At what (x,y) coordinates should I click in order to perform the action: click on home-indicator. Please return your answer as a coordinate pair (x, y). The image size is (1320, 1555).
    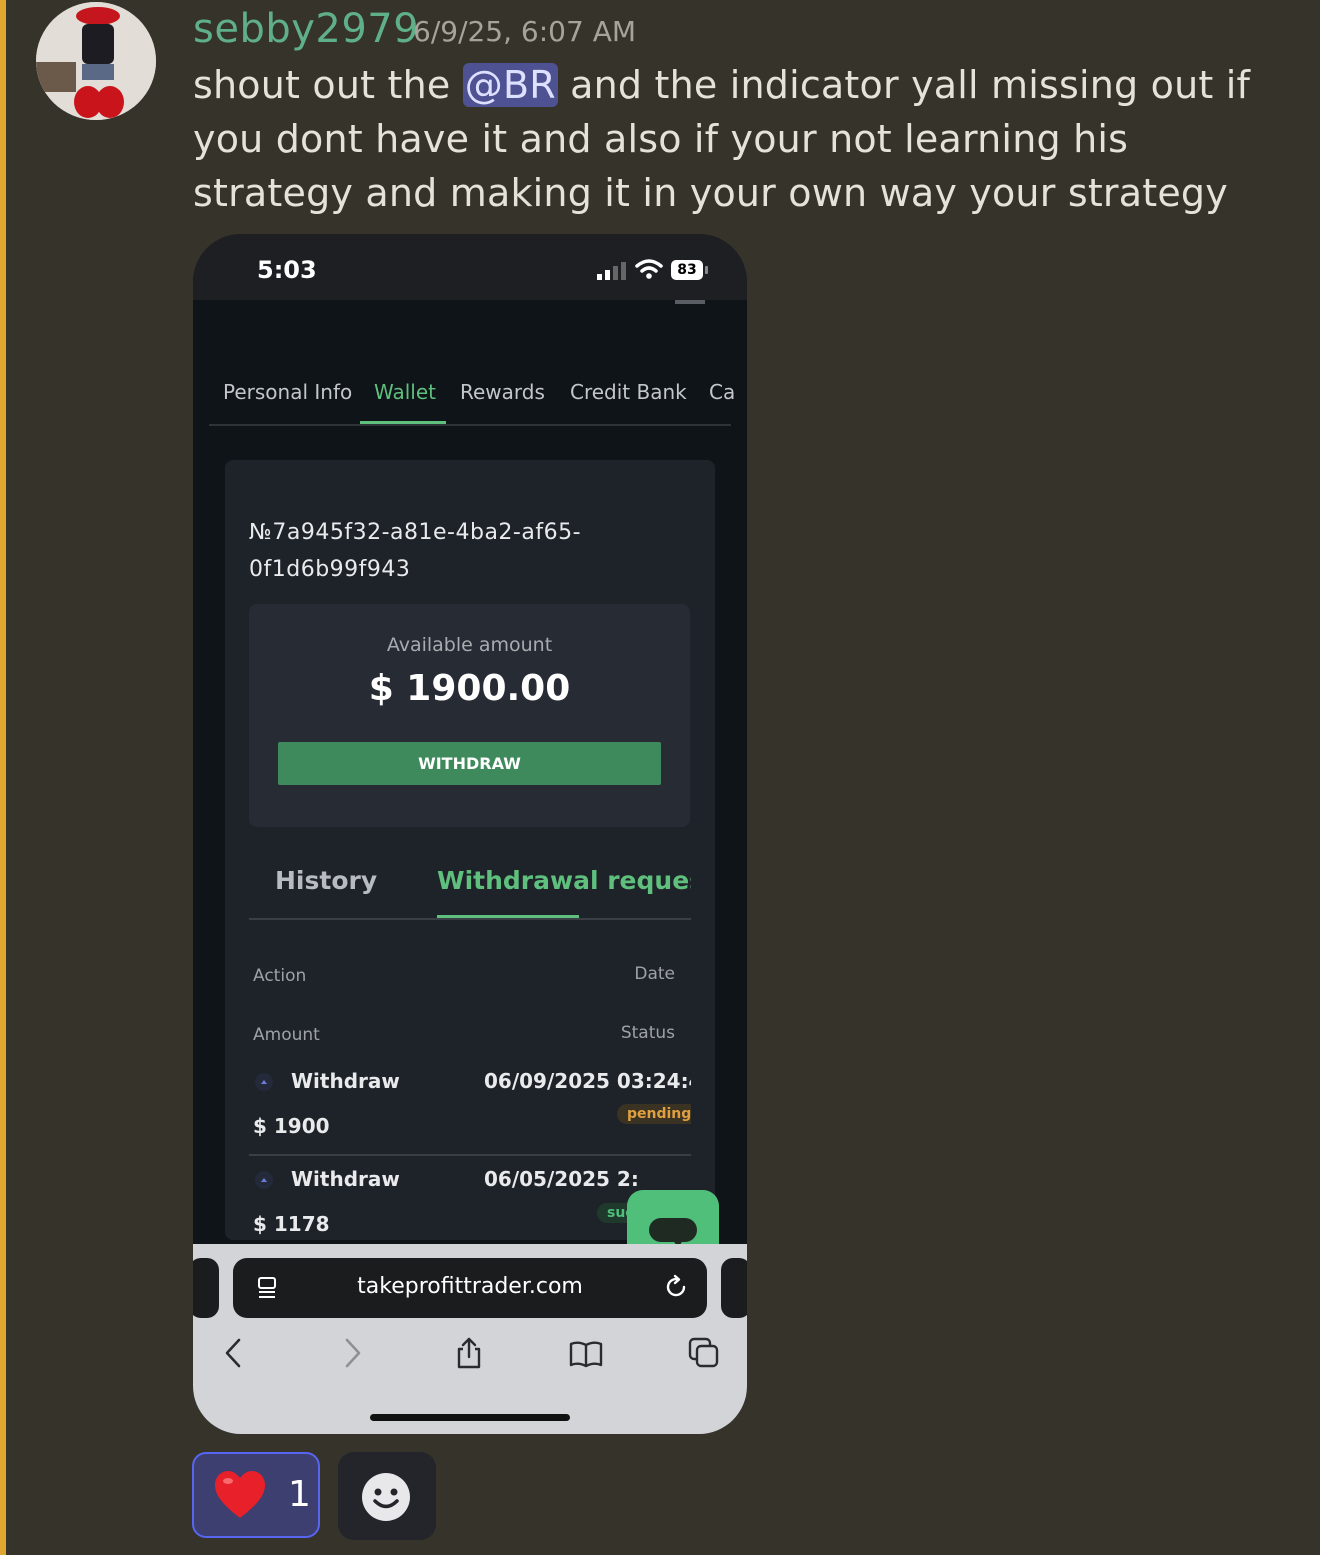
    Looking at the image, I should click on (470, 1417).